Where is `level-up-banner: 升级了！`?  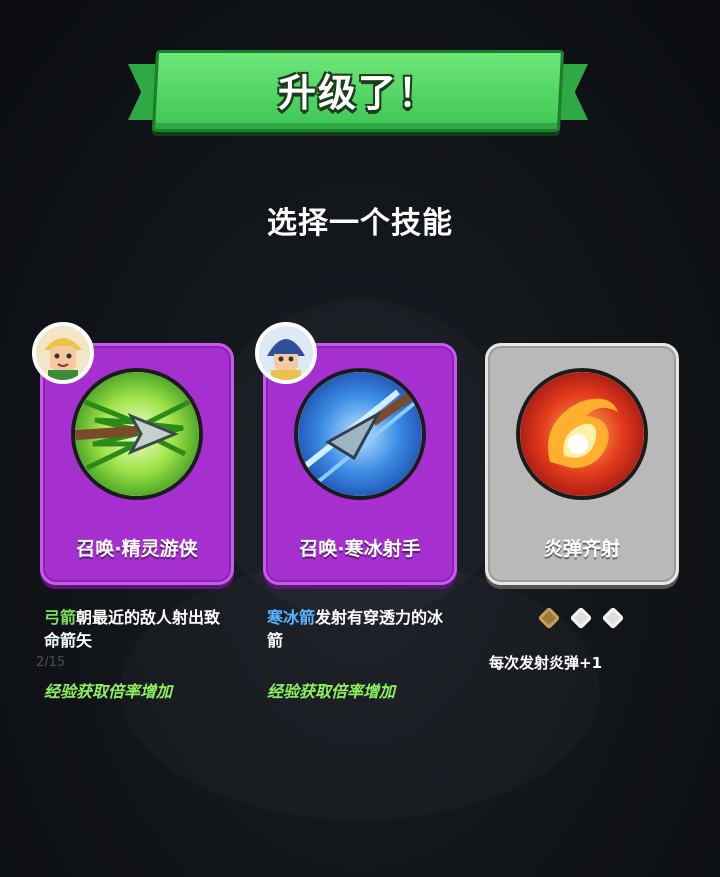
level-up-banner: 升级了！ is located at coordinates (358, 90).